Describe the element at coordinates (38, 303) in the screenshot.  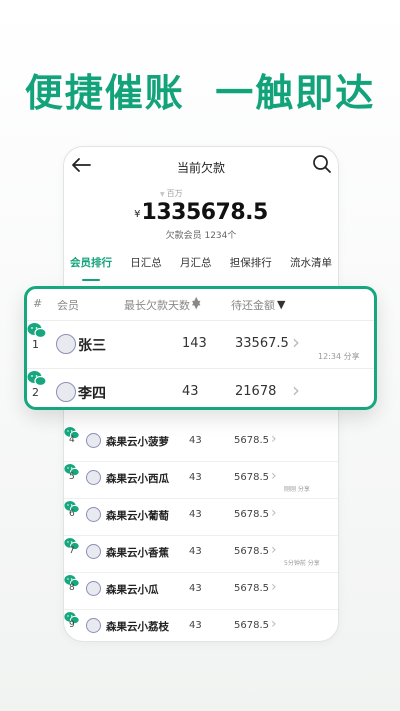
I see `header-index: #` at that location.